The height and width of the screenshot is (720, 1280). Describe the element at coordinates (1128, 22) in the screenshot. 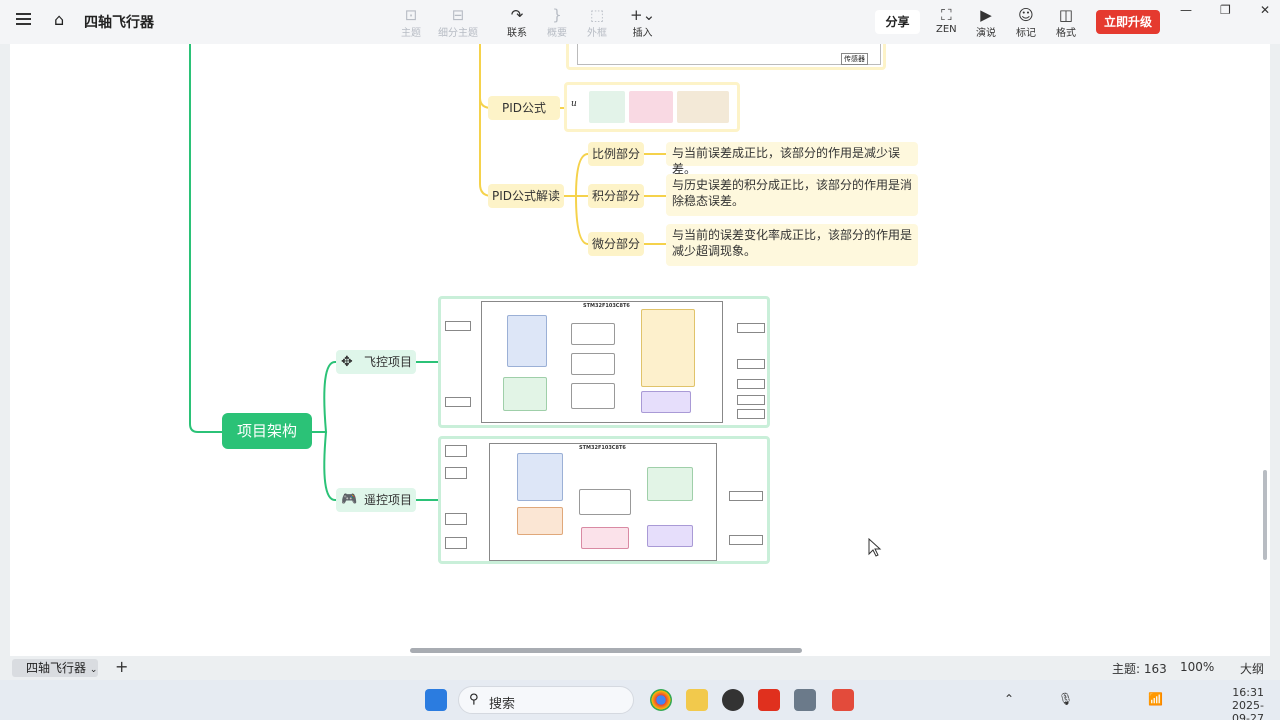

I see `upgrade-button: 立即升级` at that location.